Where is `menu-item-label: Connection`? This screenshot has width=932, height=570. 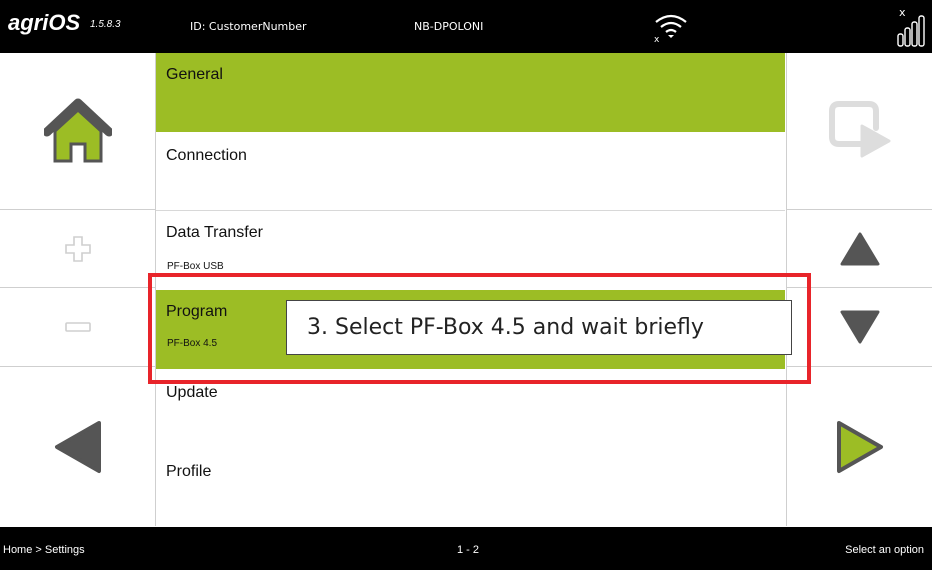
menu-item-label: Connection is located at coordinates (206, 155).